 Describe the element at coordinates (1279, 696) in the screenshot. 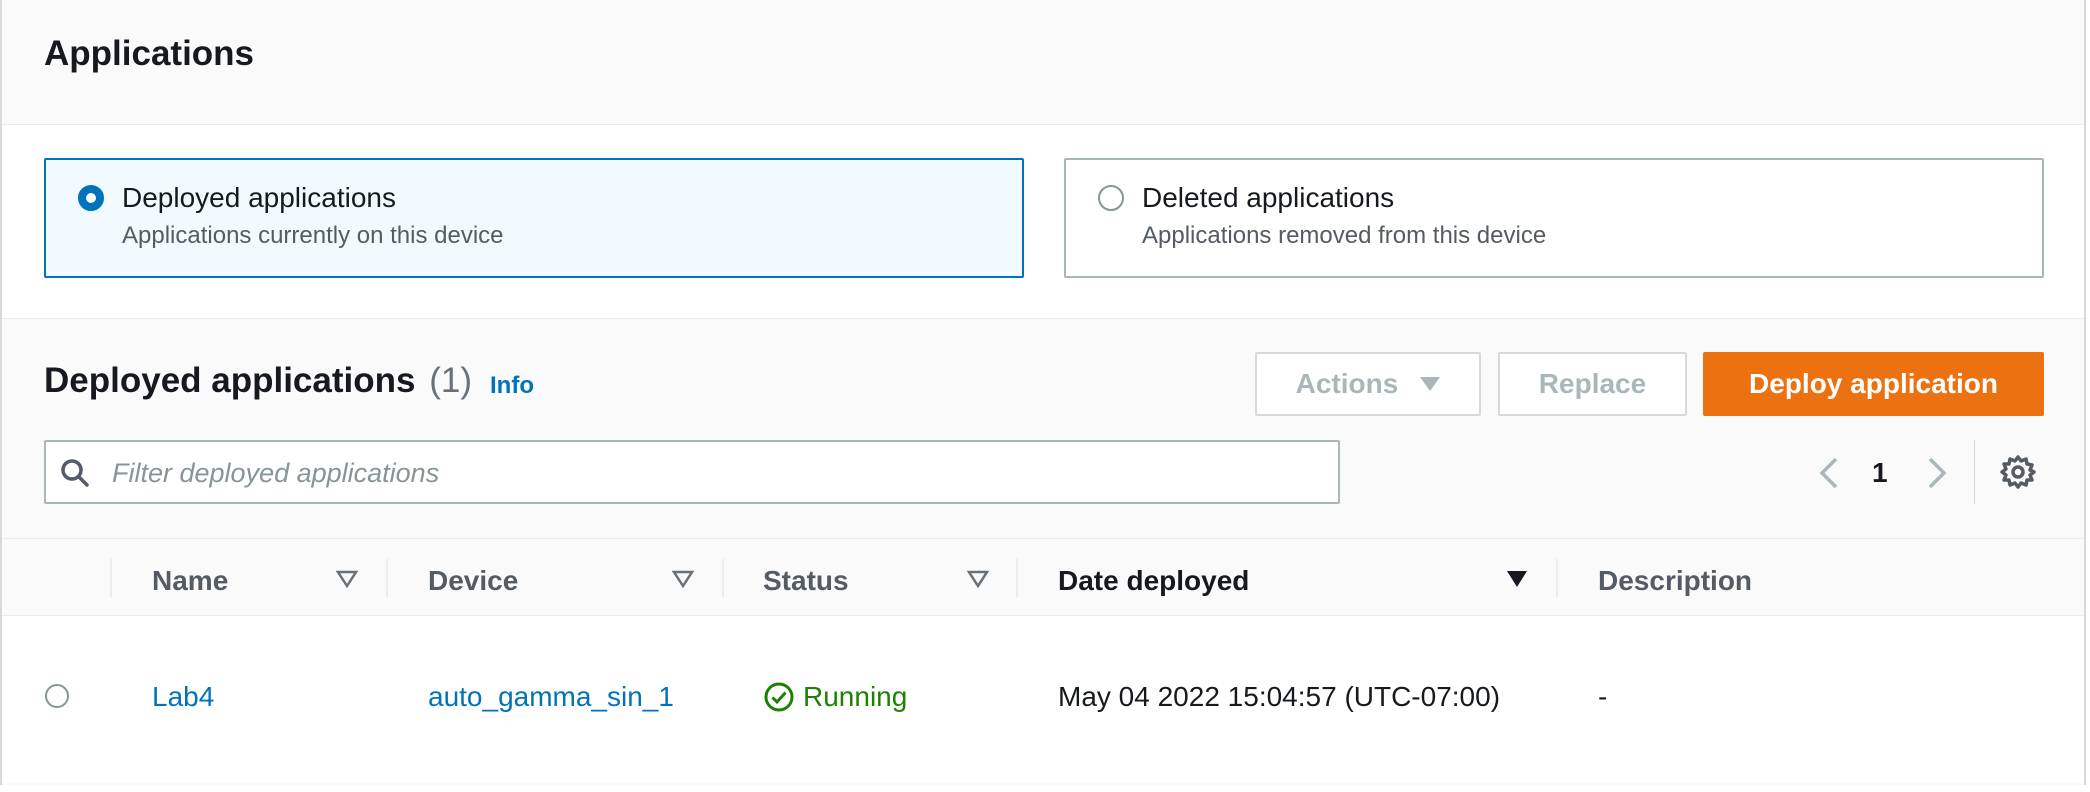

I see `date-deployed-value: May 04 2022 15:04:57 (UTC-07:00)` at that location.